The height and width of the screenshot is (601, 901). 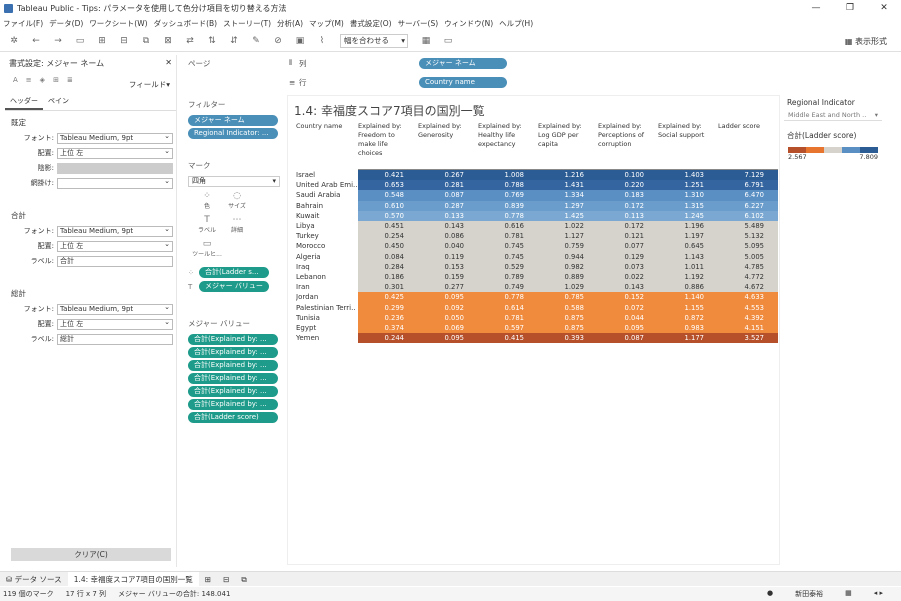 I want to click on table-cell: 4.672, so click(x=748, y=287).